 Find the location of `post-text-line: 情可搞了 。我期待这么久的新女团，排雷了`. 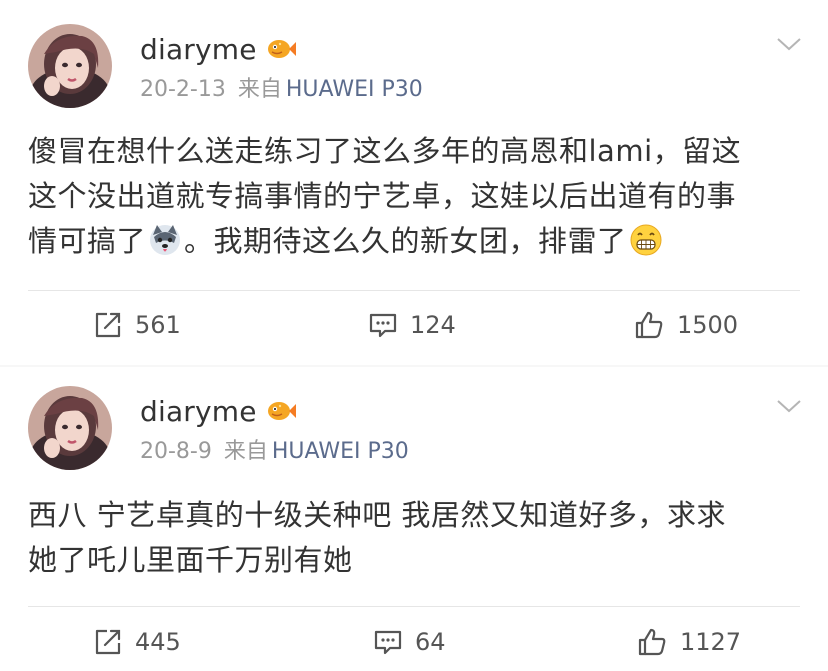

post-text-line: 情可搞了 。我期待这么久的新女团，排雷了 is located at coordinates (418, 241).